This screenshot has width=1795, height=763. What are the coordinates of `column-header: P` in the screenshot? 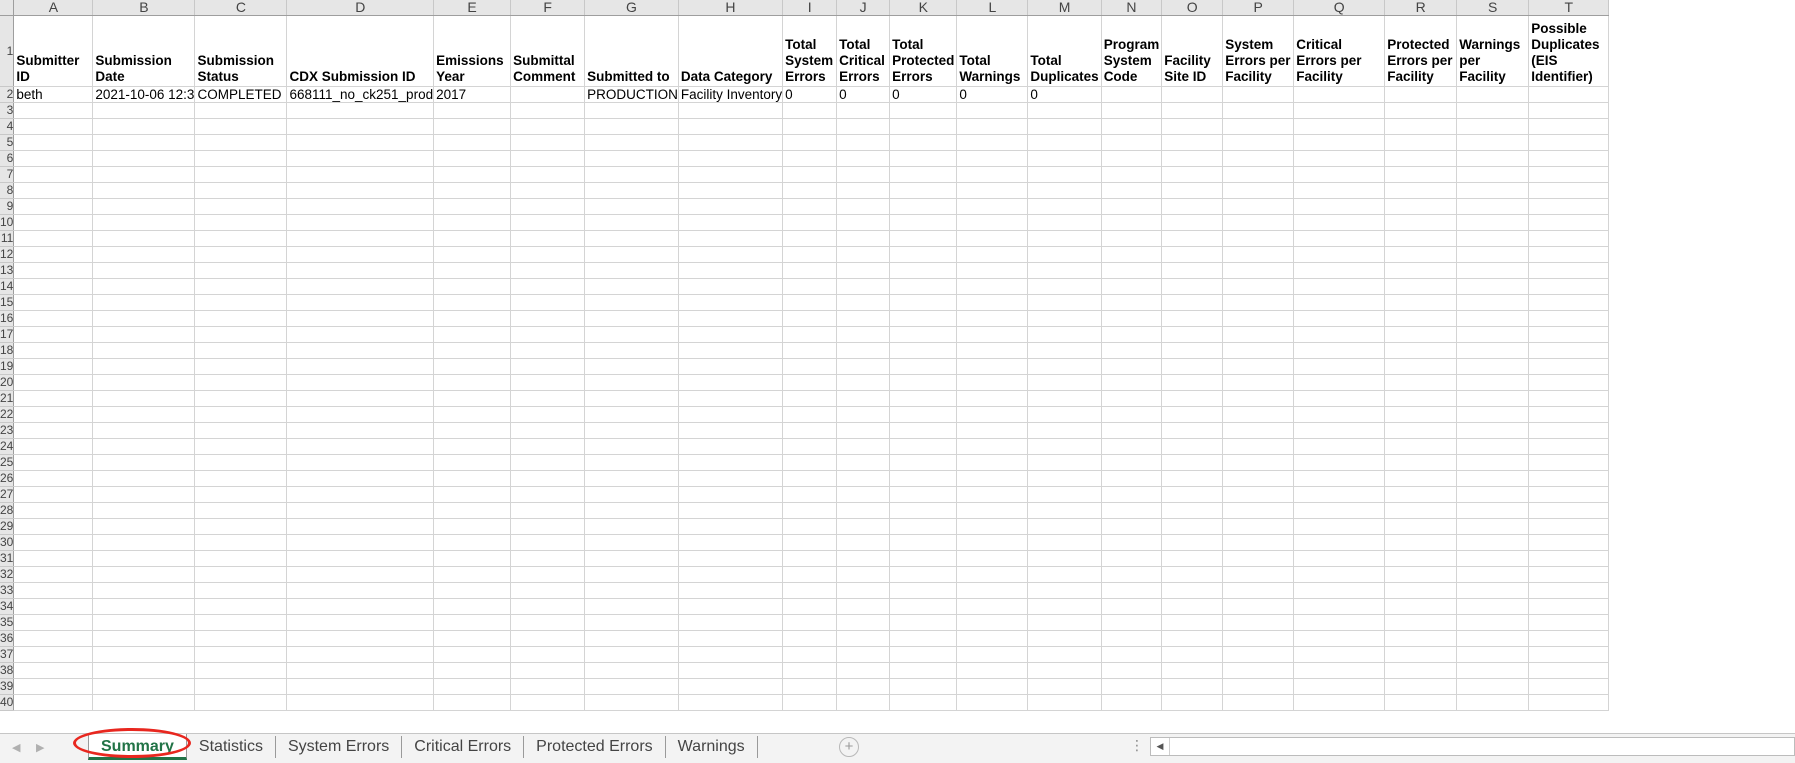 It's located at (1258, 8).